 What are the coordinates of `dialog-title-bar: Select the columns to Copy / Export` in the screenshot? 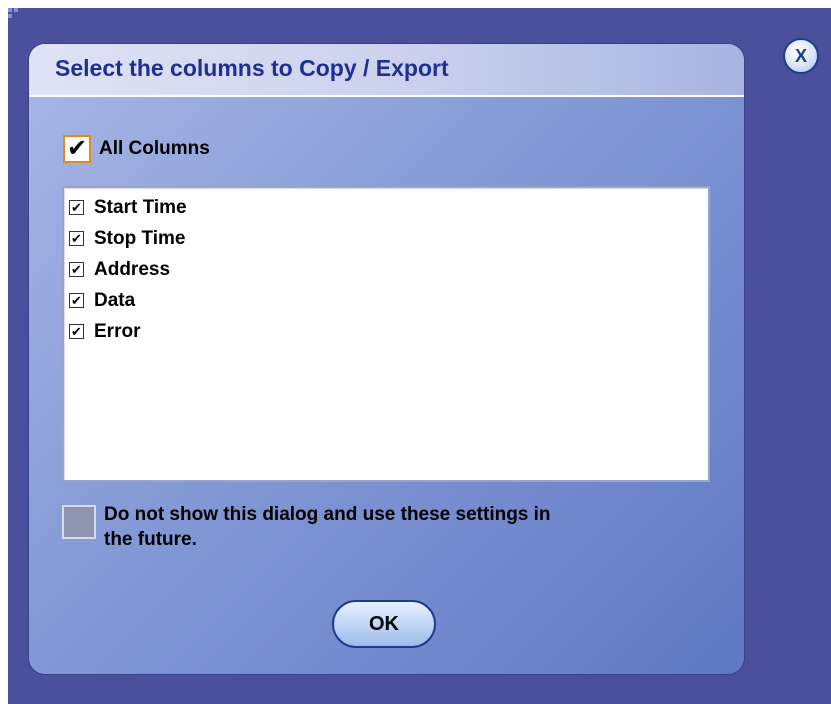 It's located at (386, 70).